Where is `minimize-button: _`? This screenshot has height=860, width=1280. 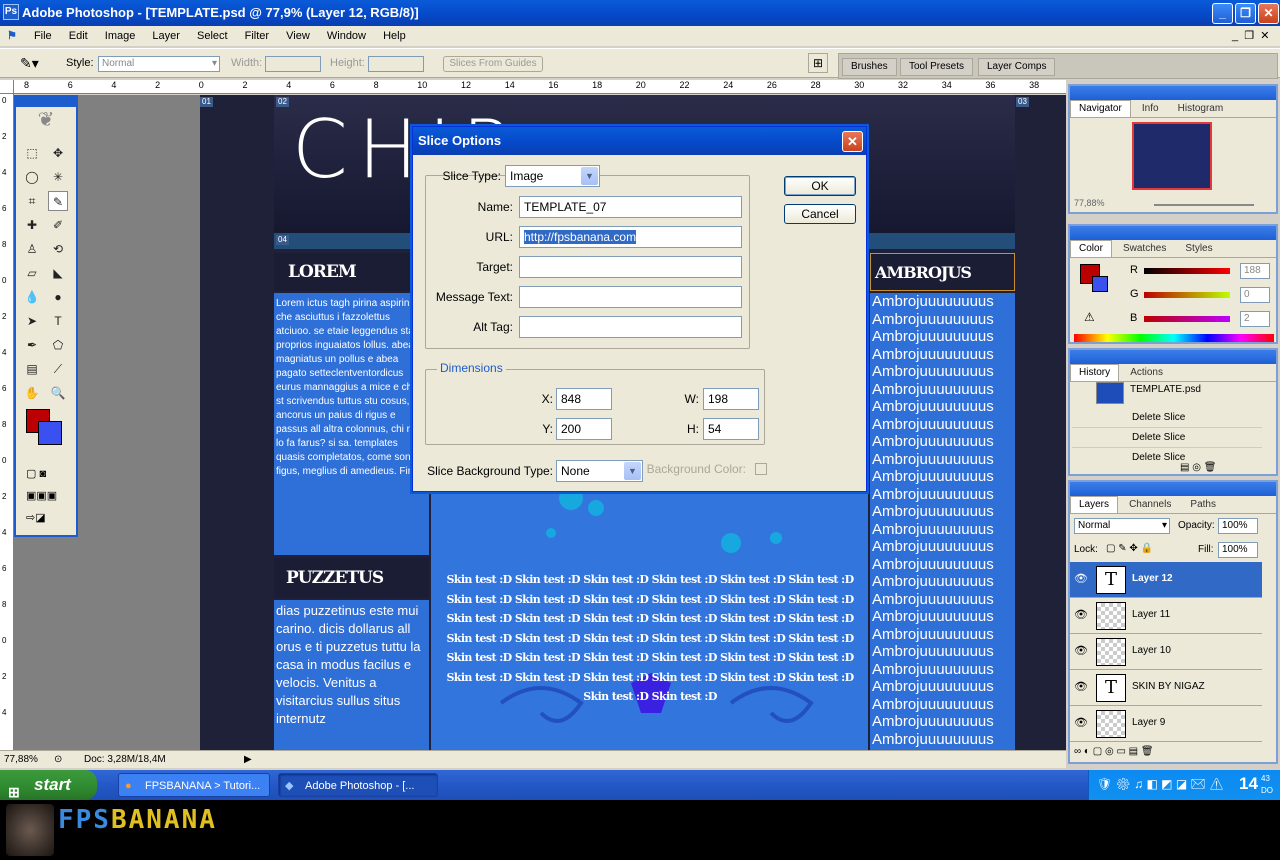 minimize-button: _ is located at coordinates (1222, 13).